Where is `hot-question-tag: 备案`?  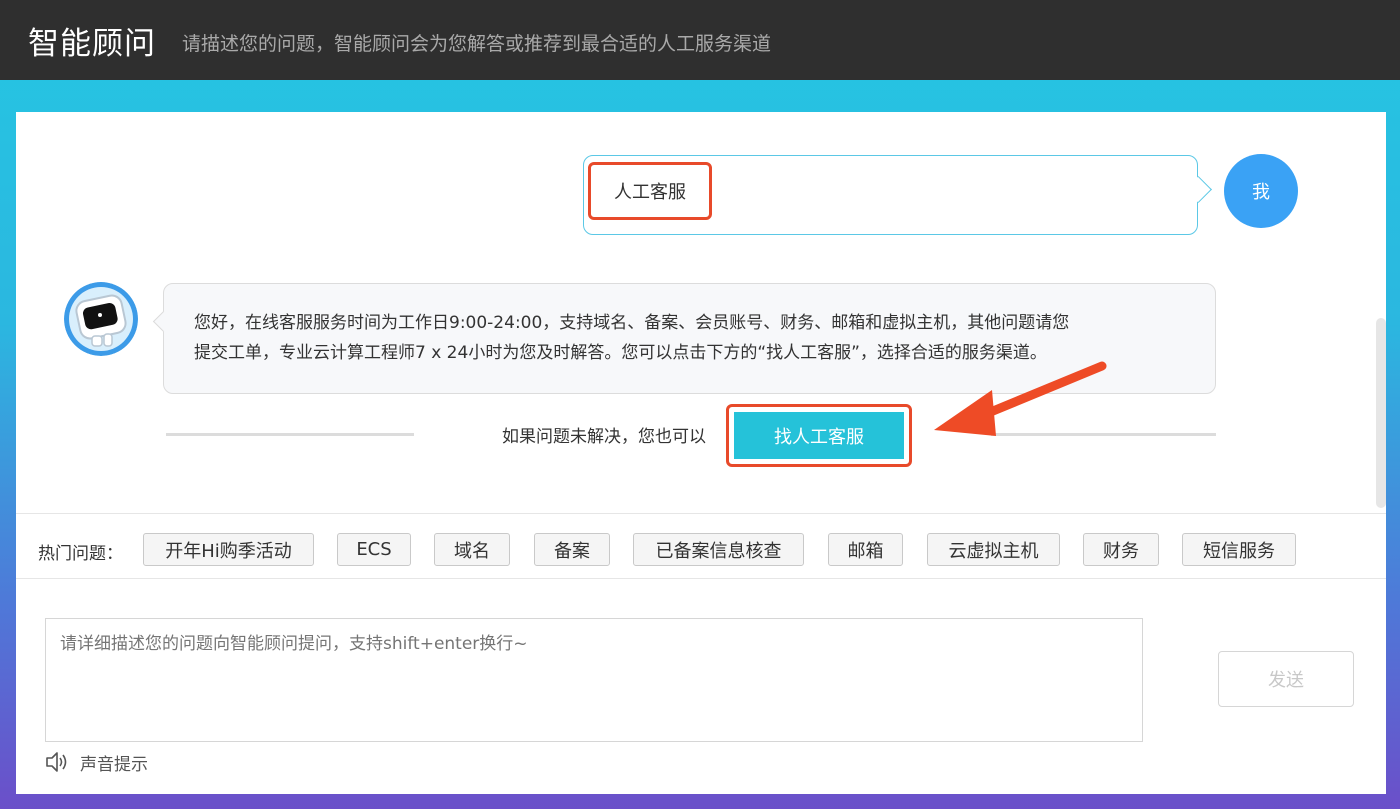
hot-question-tag: 备案 is located at coordinates (572, 549).